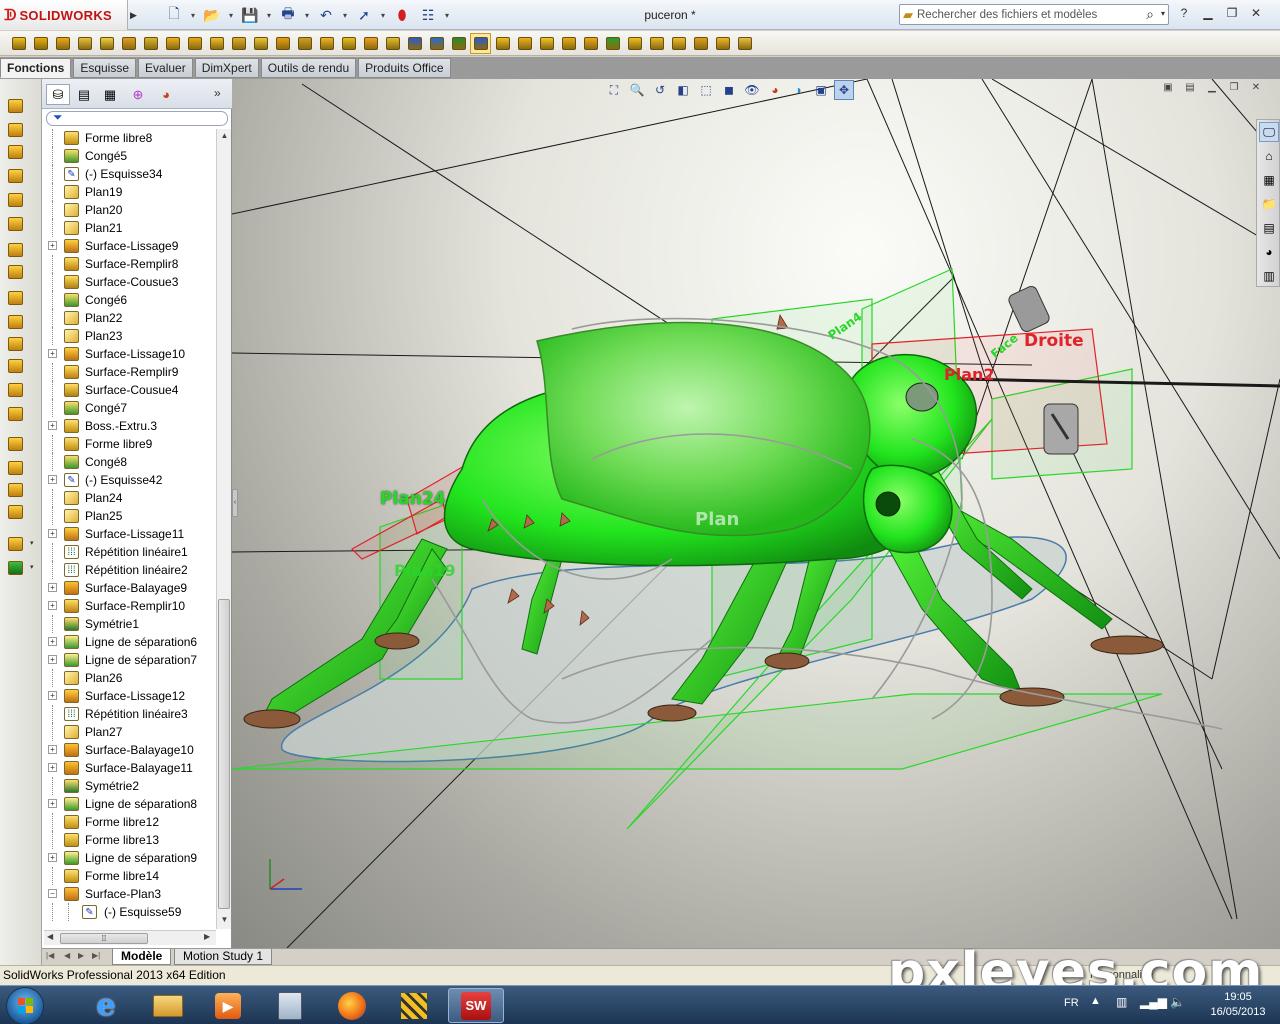  What do you see at coordinates (15, 298) in the screenshot?
I see `radiate-surface-icon` at bounding box center [15, 298].